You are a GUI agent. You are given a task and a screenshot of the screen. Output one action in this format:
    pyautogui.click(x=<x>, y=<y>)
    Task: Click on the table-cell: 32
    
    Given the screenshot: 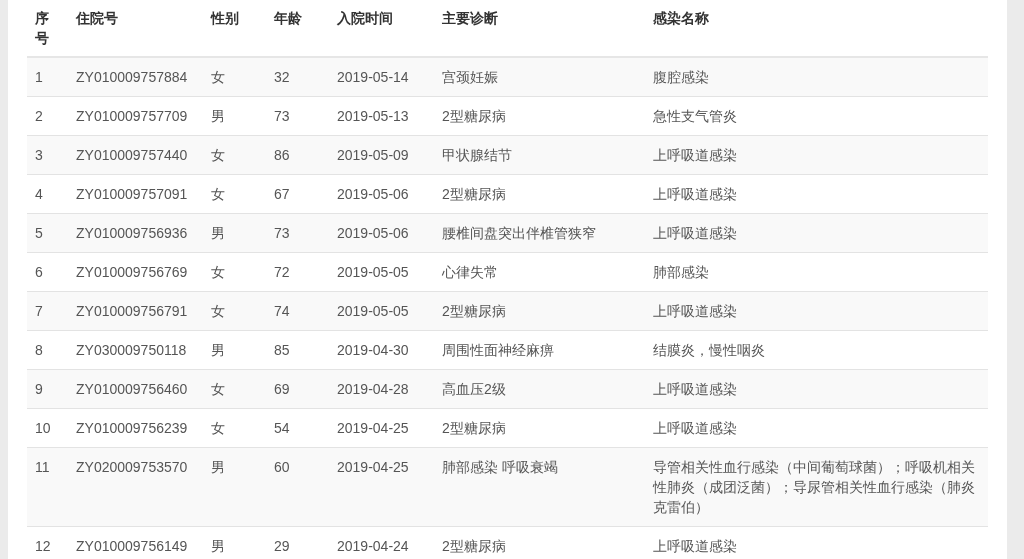 What is the action you would take?
    pyautogui.click(x=297, y=77)
    